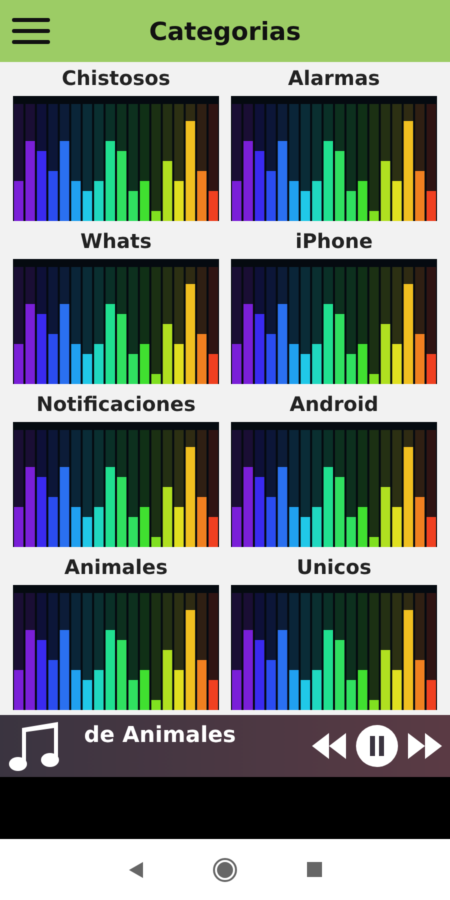 The height and width of the screenshot is (900, 450). Describe the element at coordinates (160, 735) in the screenshot. I see `track-title: de Animales` at that location.